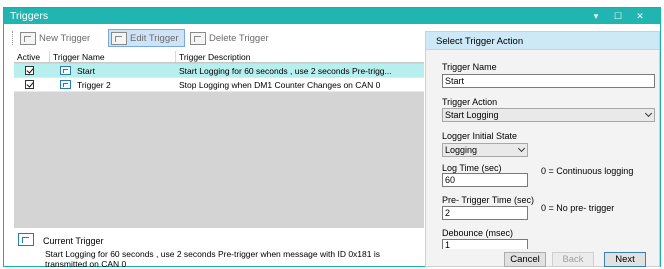 The image size is (664, 269). Describe the element at coordinates (300, 56) in the screenshot. I see `column-header-trigger-description: Trigger Description` at that location.